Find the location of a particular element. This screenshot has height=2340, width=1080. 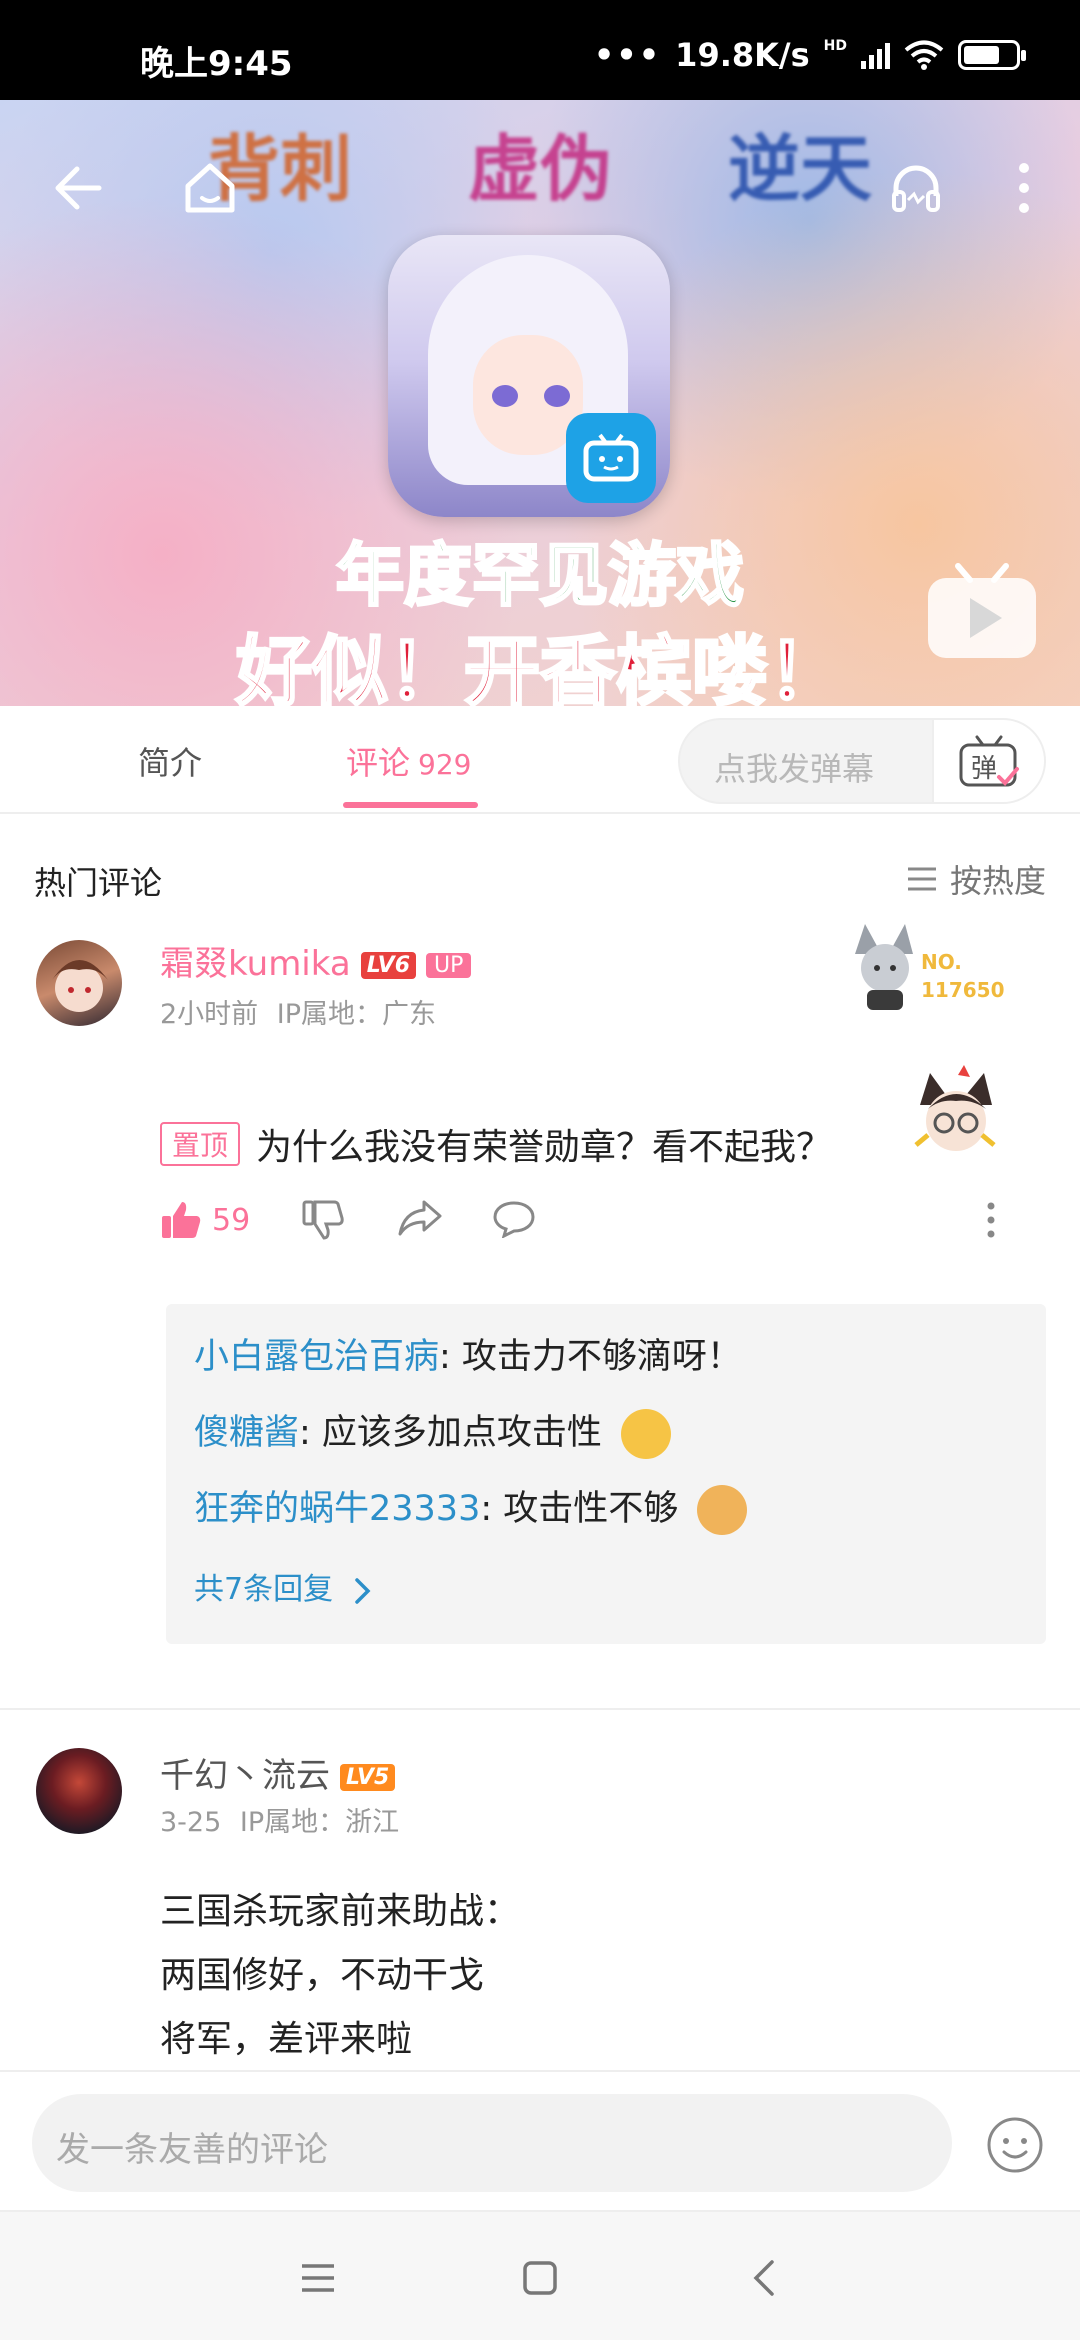

fan-badge-number: NO. 117650 is located at coordinates (963, 976).